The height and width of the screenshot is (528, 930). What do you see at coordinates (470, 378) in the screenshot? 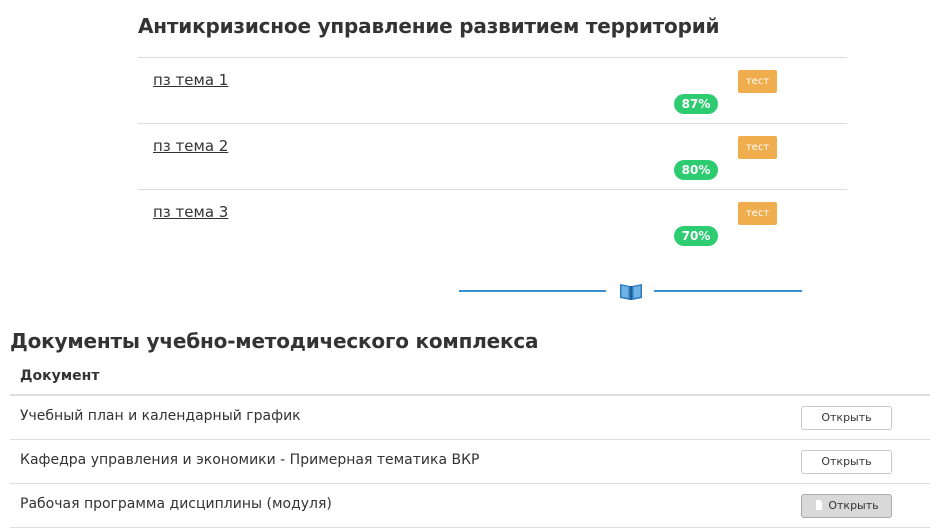
I see `column-header-document: Документ` at bounding box center [470, 378].